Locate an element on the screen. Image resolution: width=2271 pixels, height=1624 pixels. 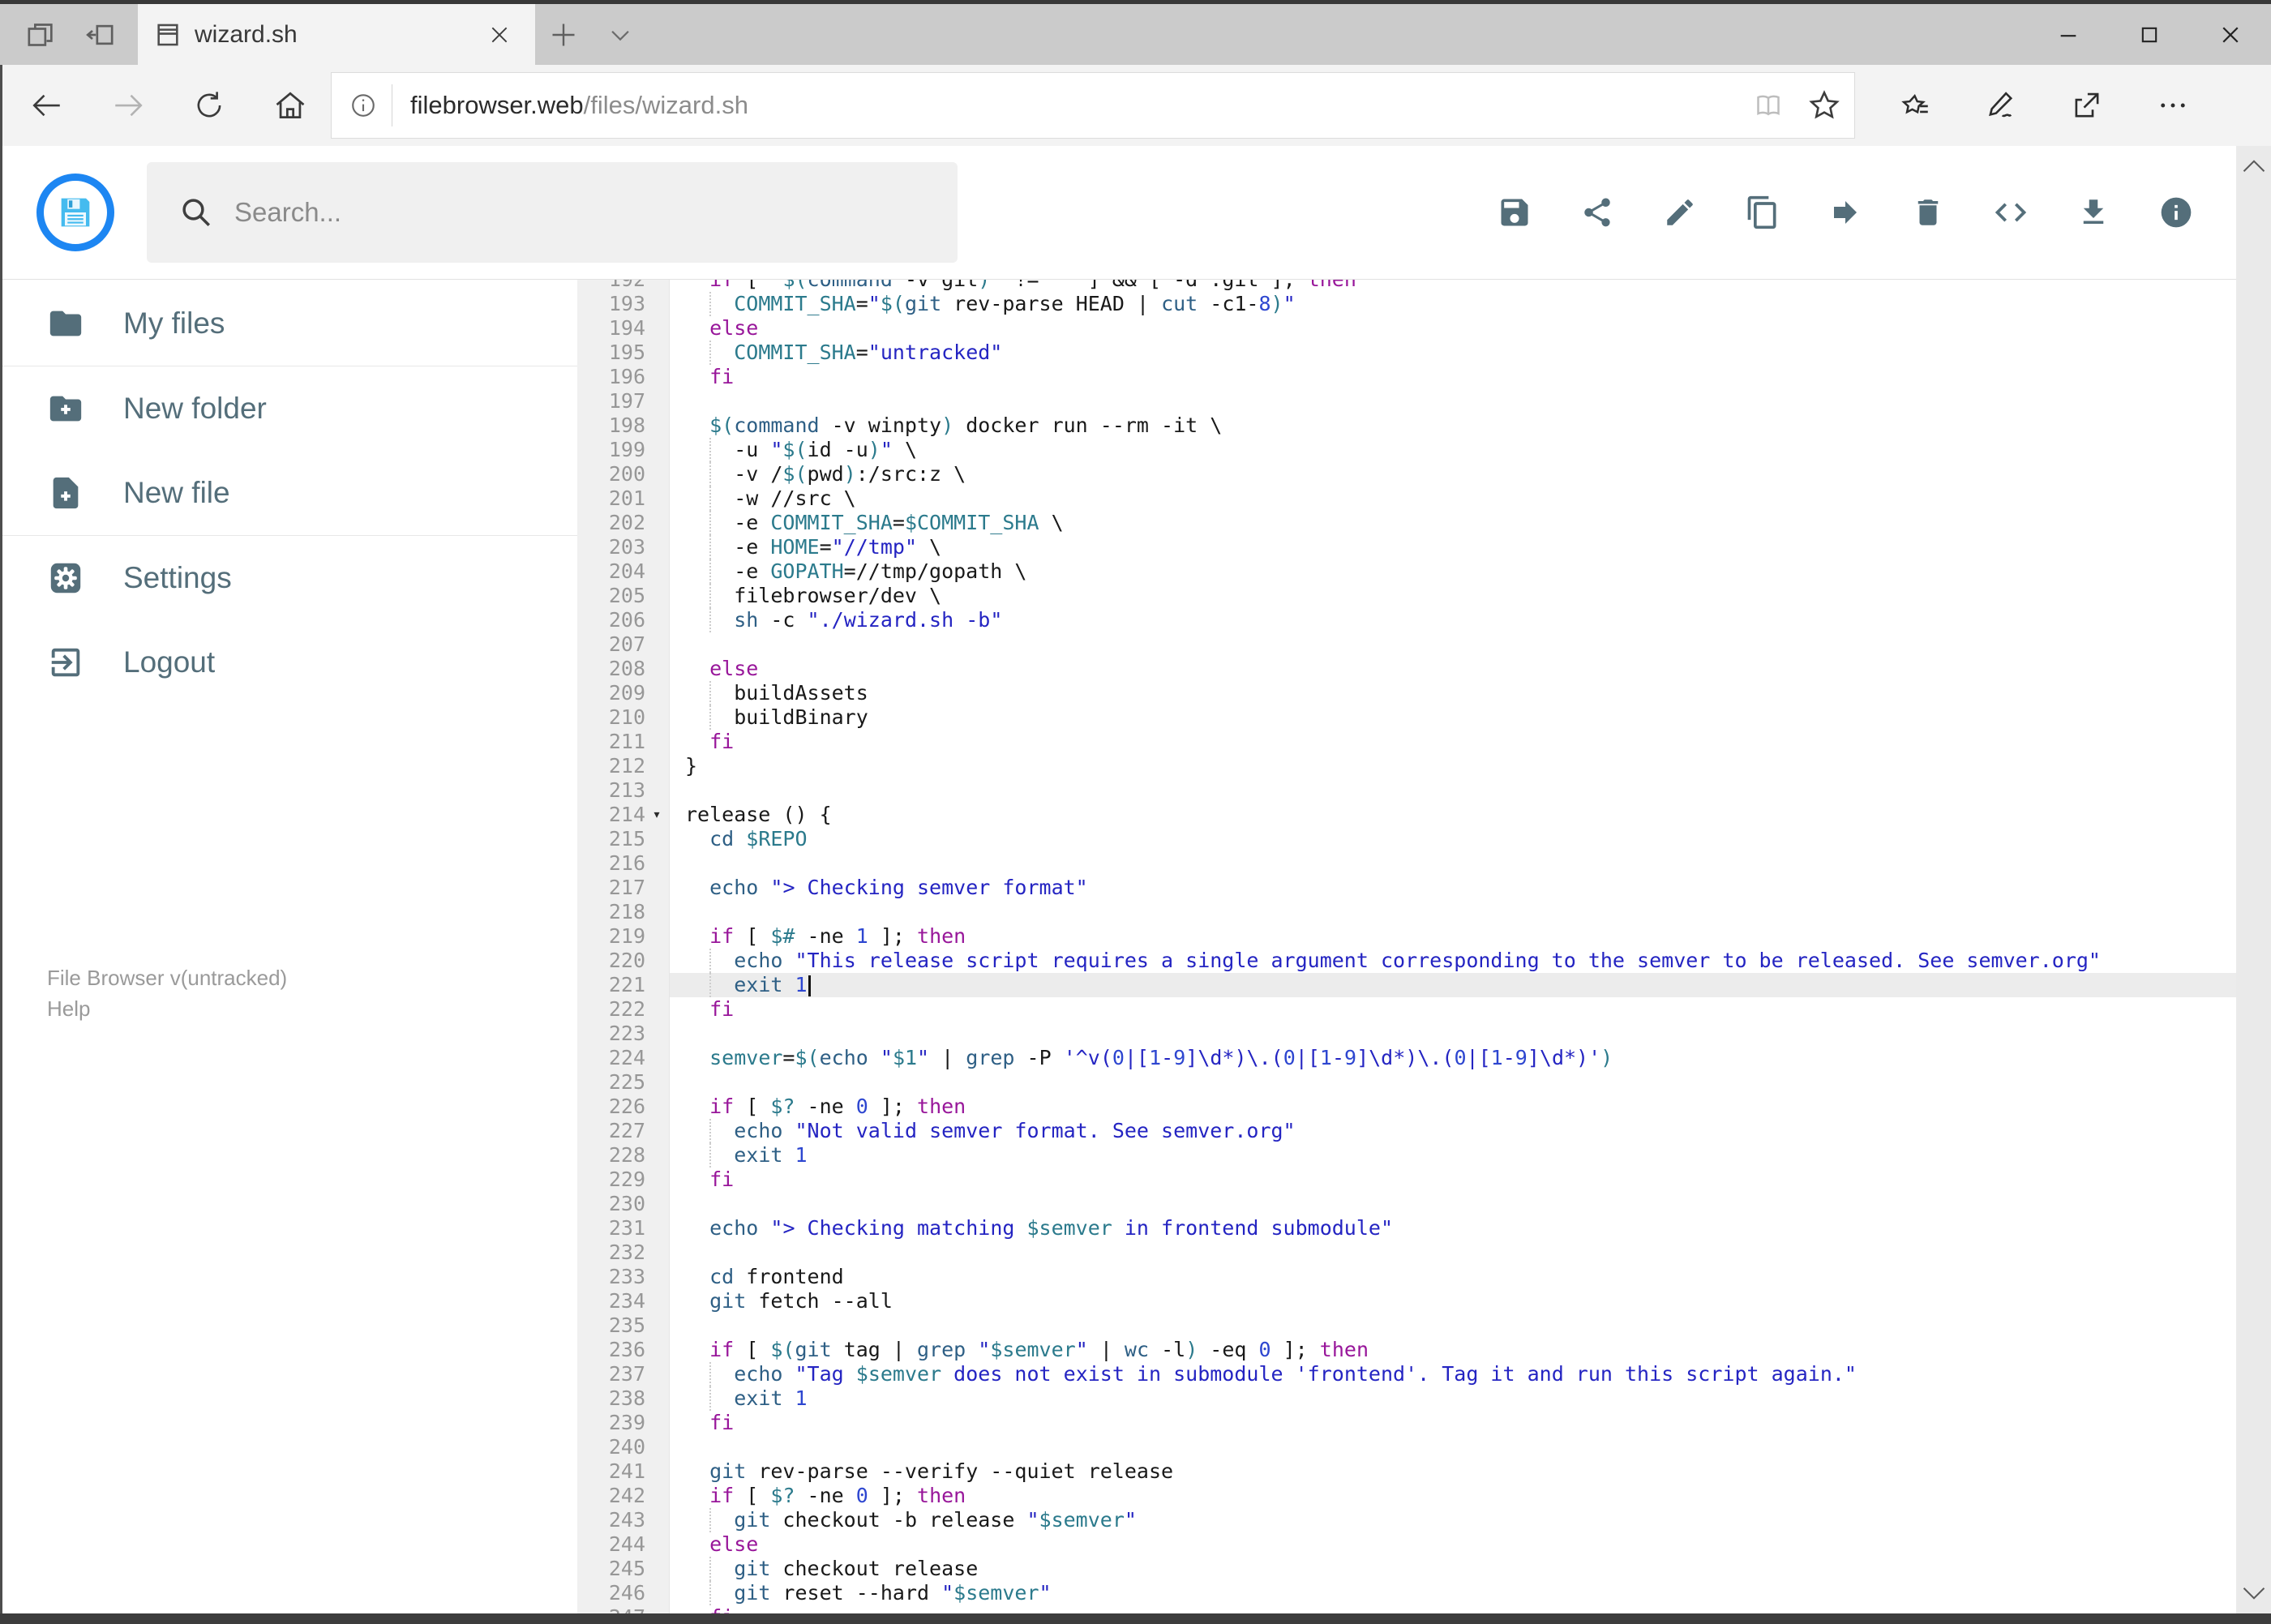
sidebar-item-new-file: New file is located at coordinates (288, 493).